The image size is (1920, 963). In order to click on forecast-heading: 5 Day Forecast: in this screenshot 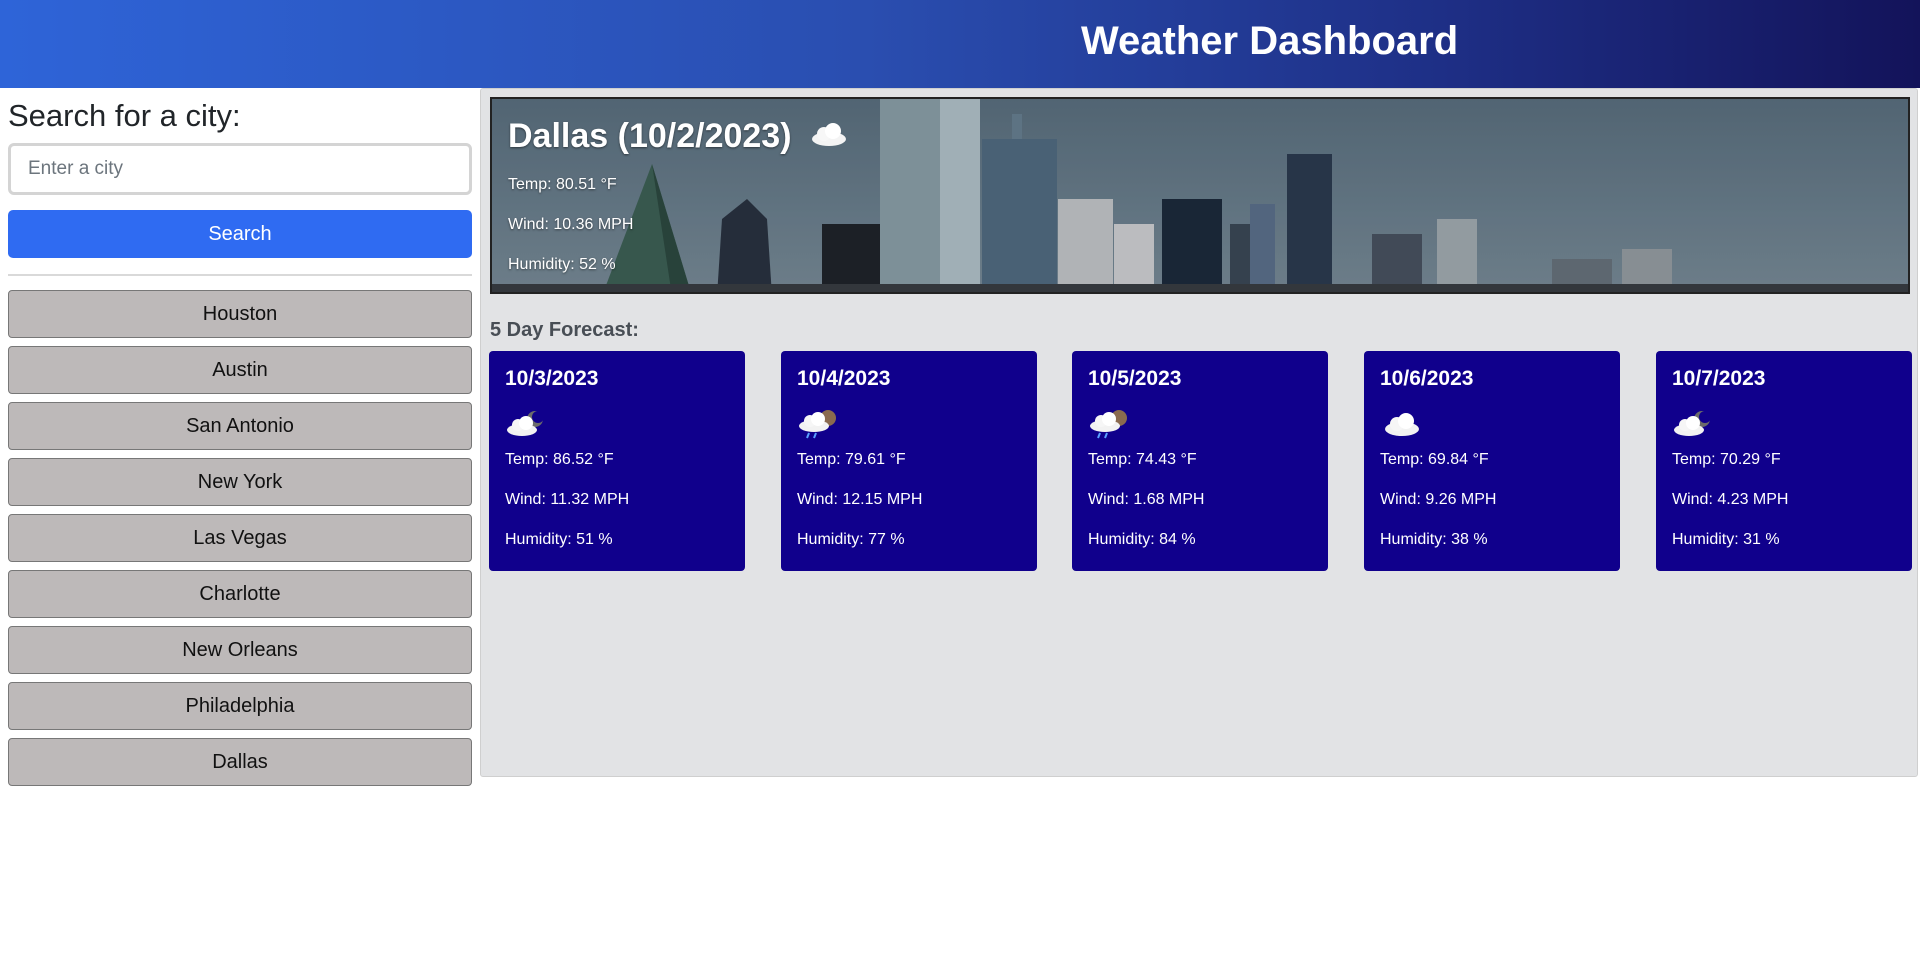, I will do `click(564, 330)`.